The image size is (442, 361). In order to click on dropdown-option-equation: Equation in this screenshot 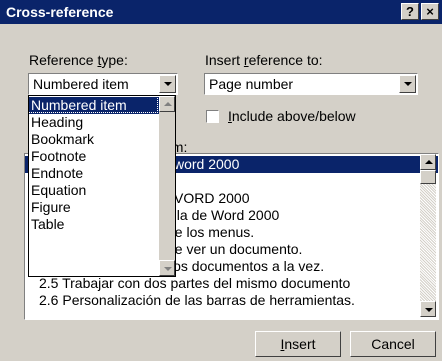, I will do `click(57, 190)`.